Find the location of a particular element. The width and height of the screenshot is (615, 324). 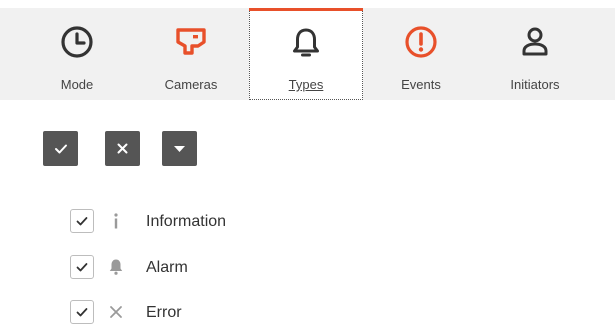

tab-label: Mode is located at coordinates (77, 84).